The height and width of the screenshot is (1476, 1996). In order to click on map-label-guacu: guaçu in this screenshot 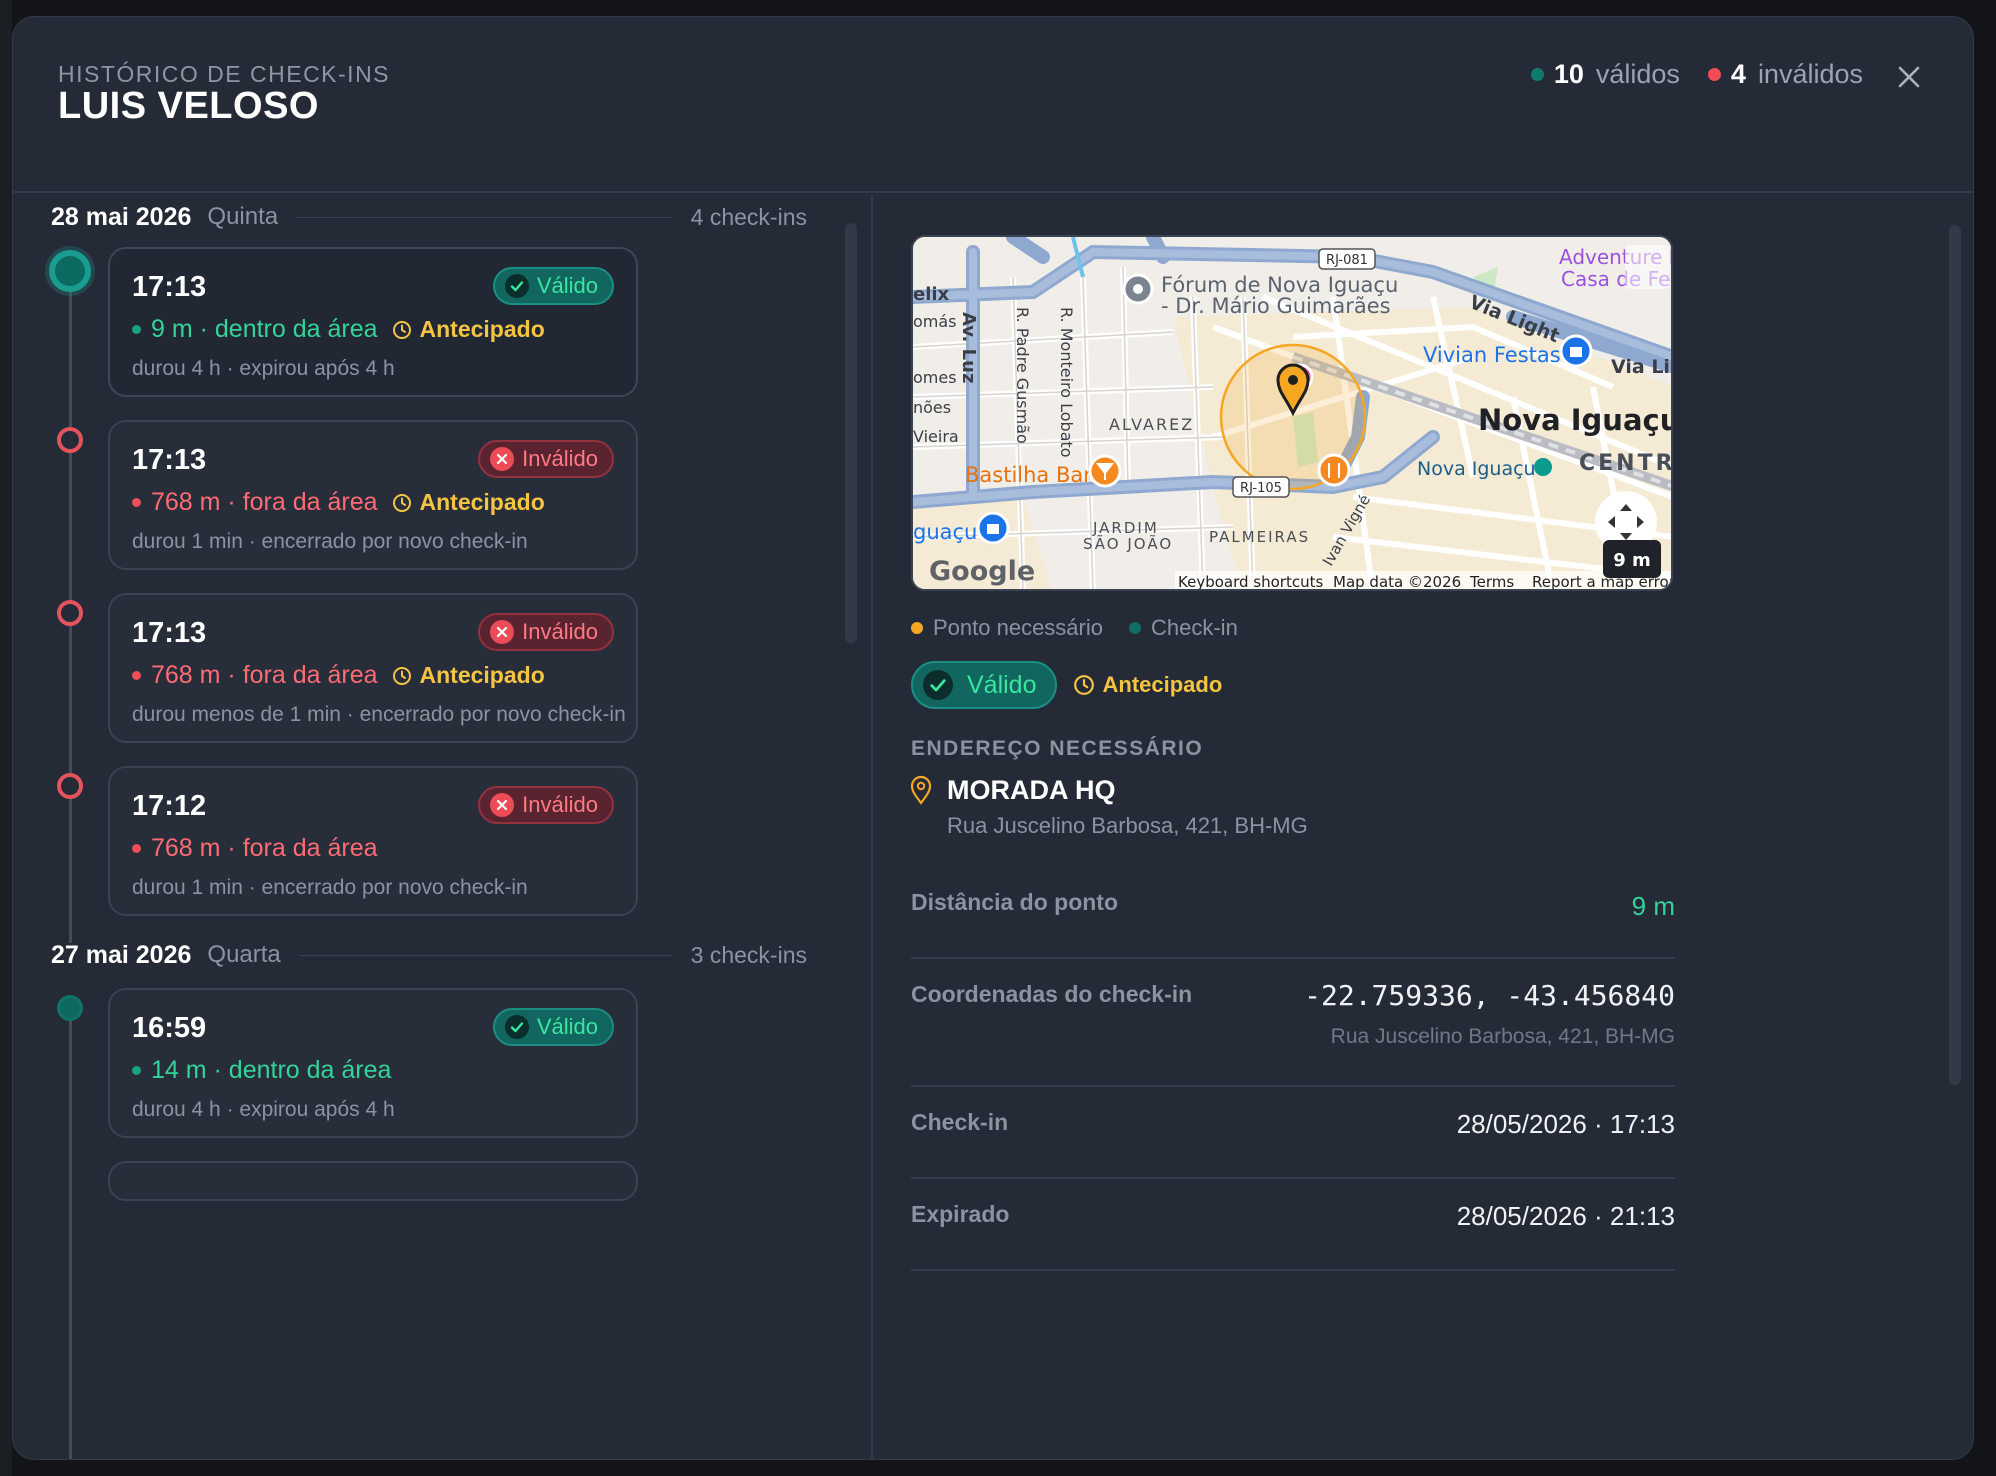, I will do `click(945, 532)`.